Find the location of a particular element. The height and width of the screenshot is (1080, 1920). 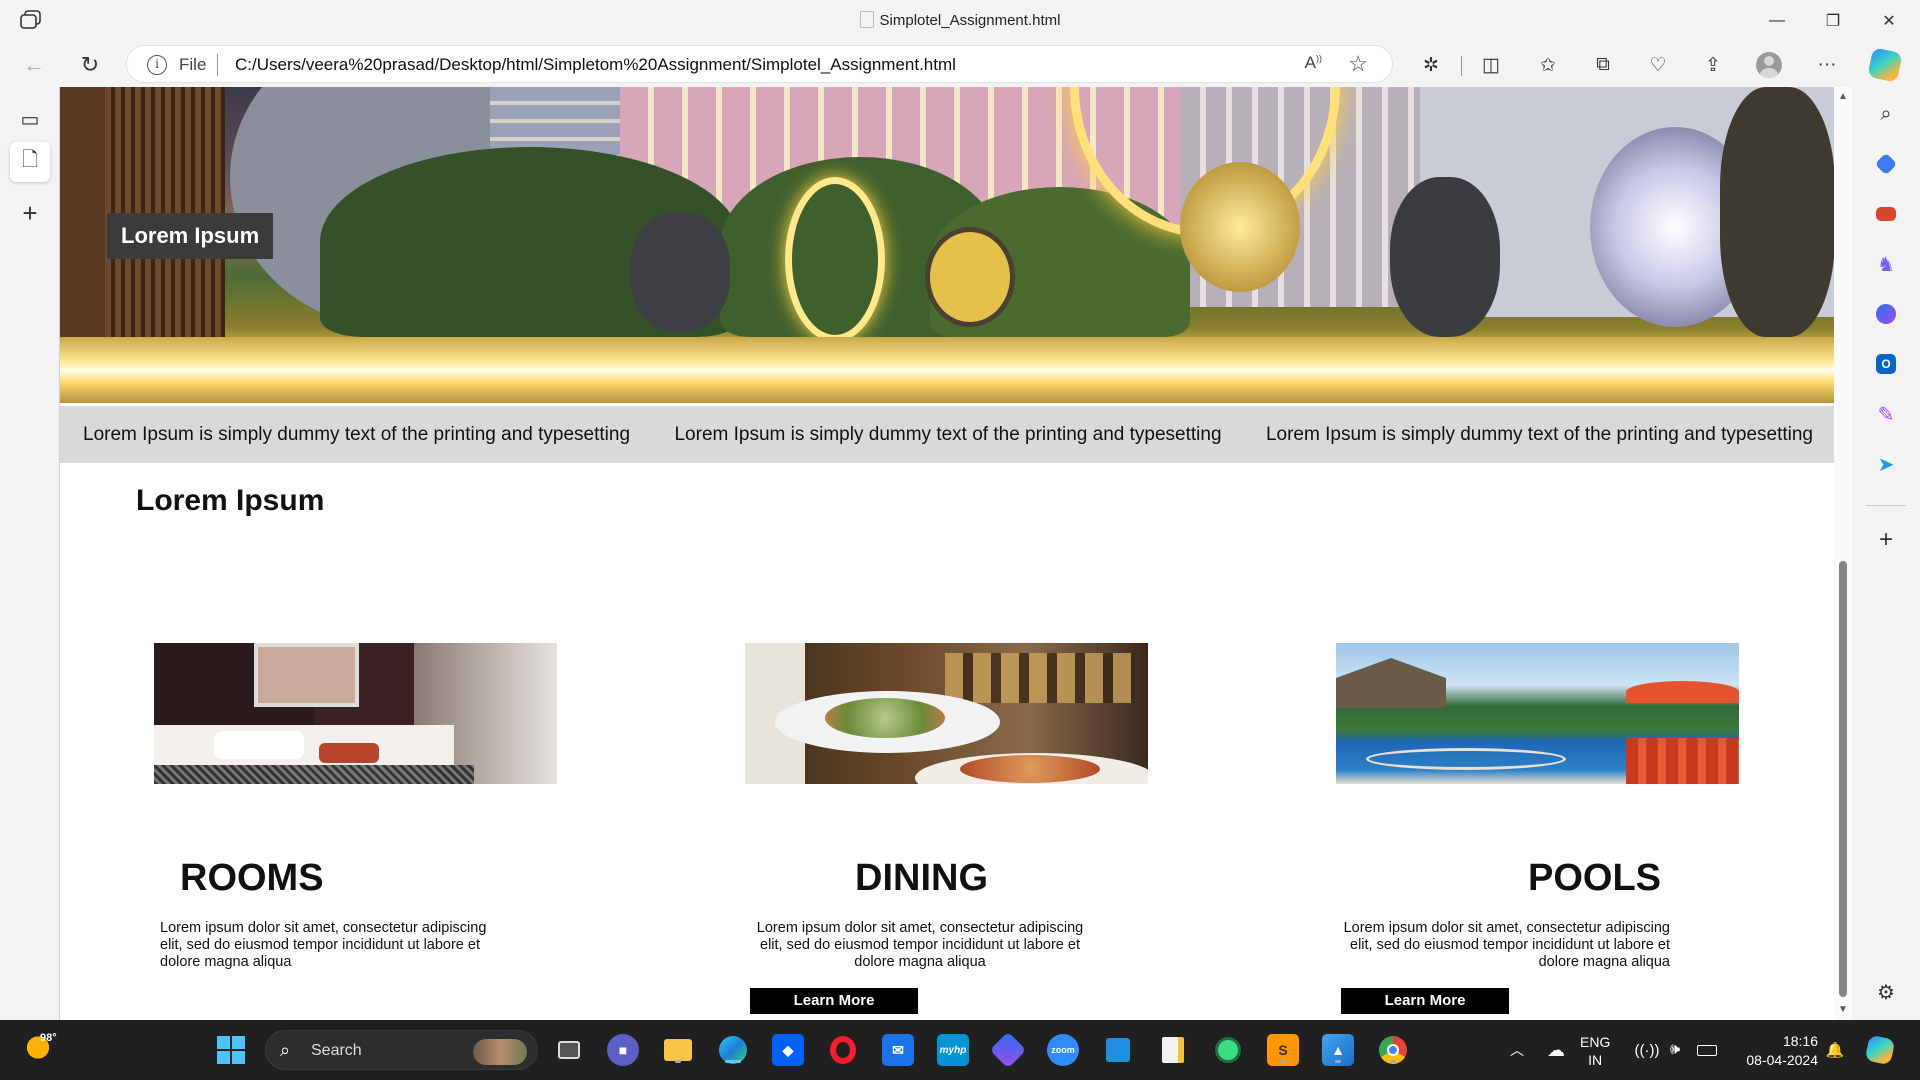

chevron-up-icon: ︿ is located at coordinates (1517, 1050).